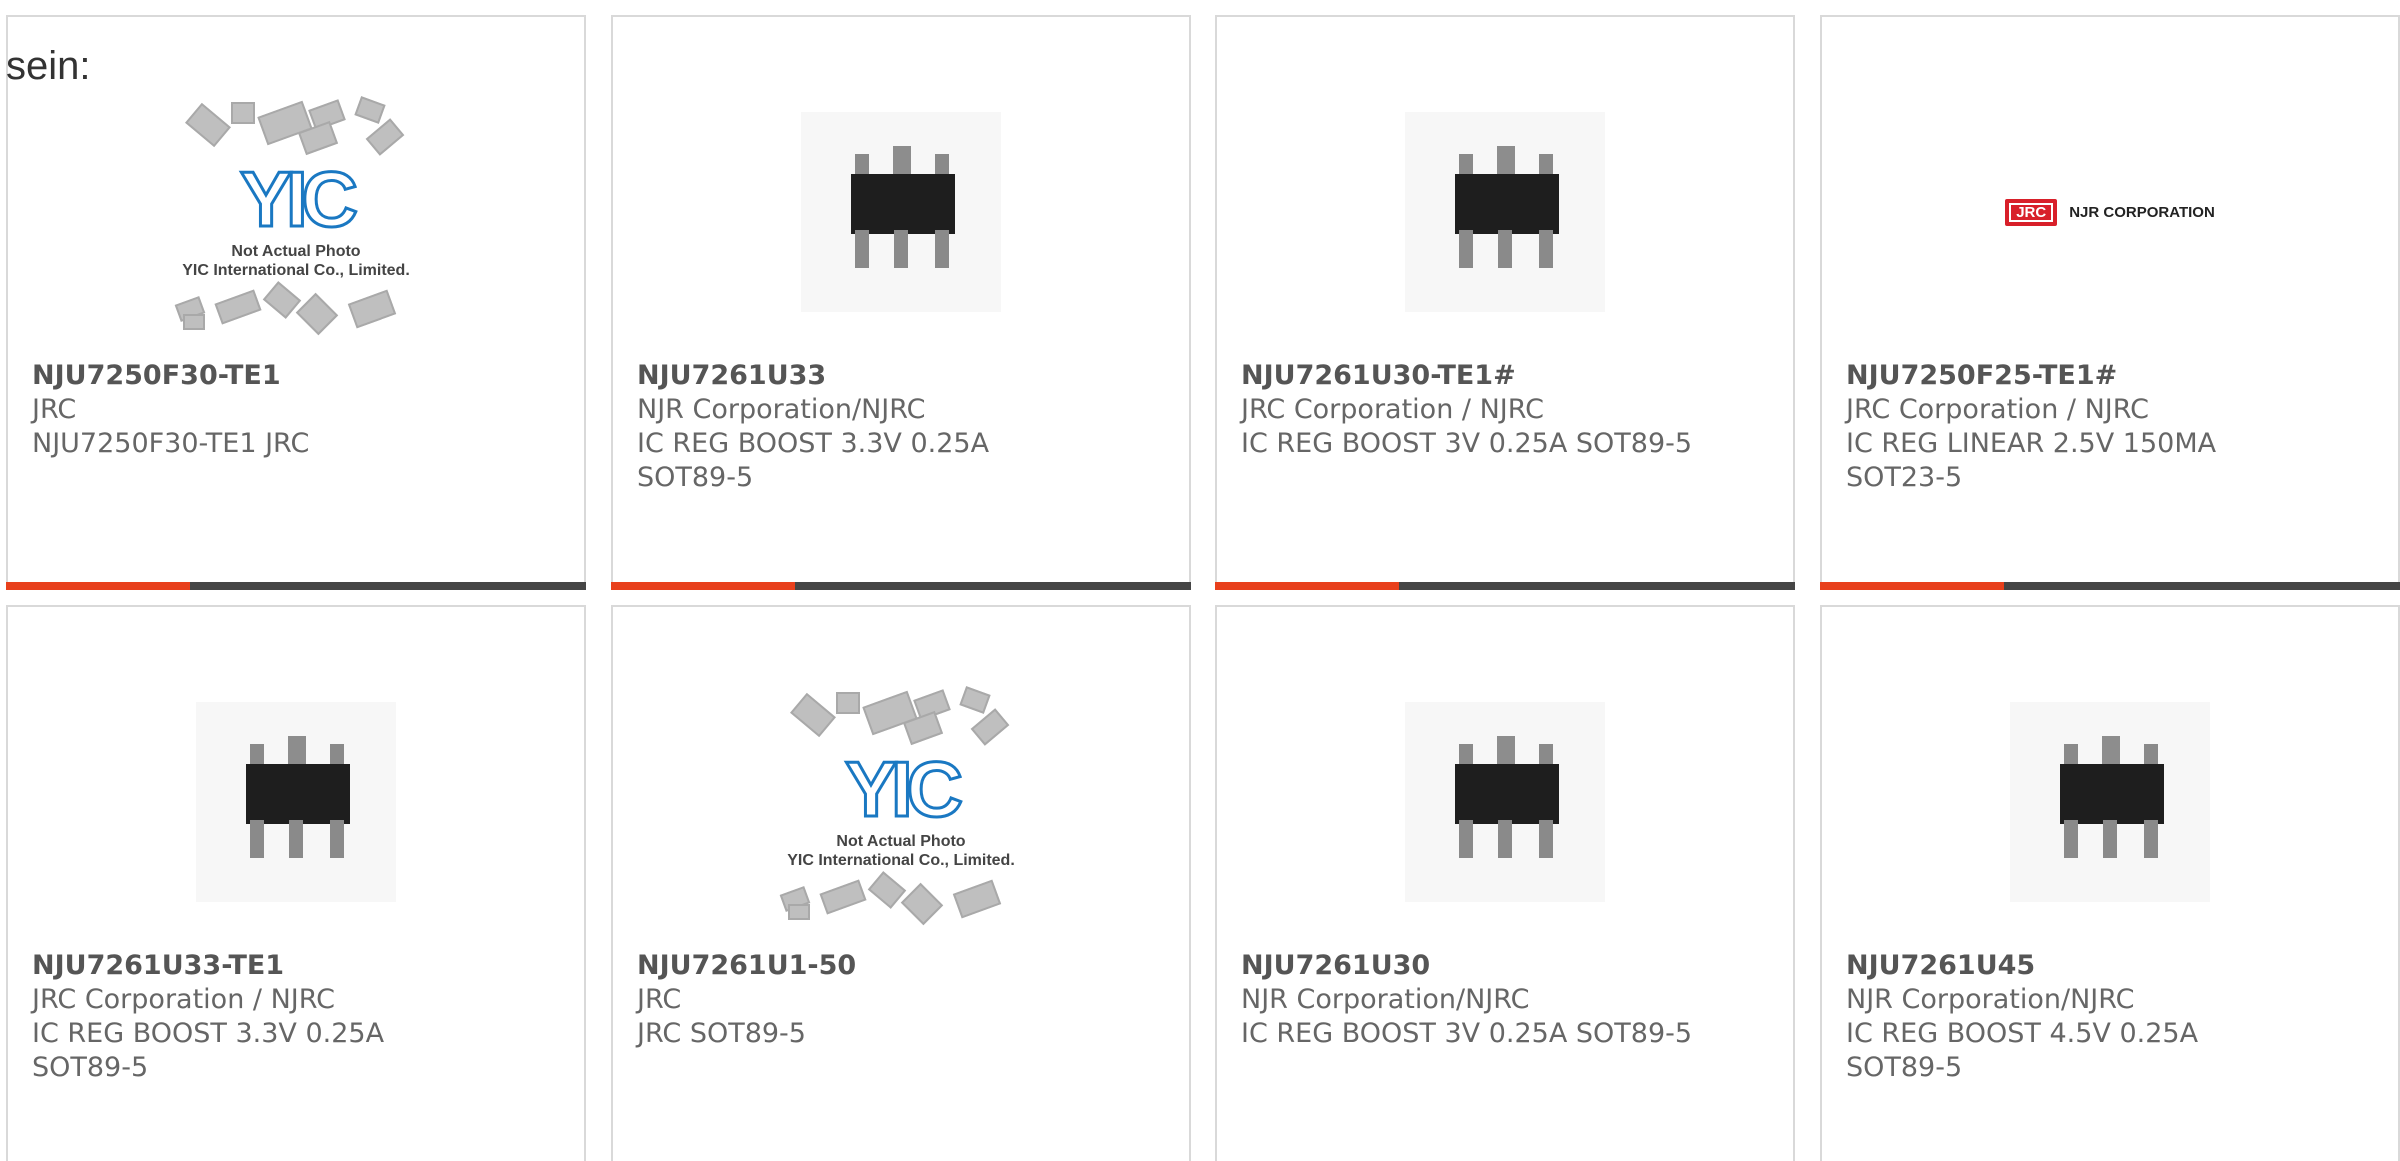  I want to click on njr-corporation-logo: JRC NJR CORPORATION, so click(2110, 212).